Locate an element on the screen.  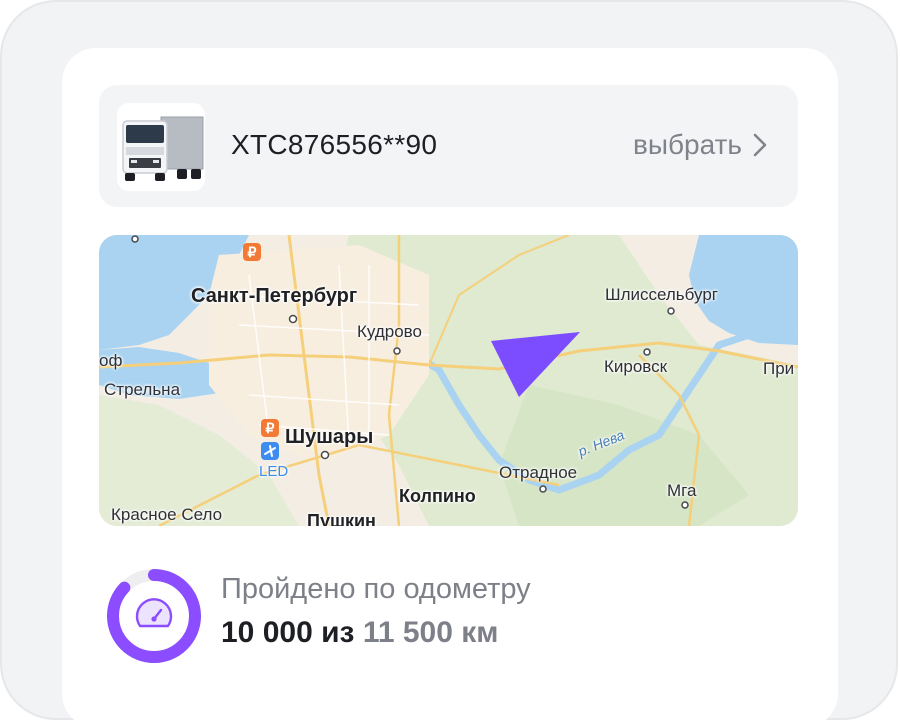
map-label-led: LED is located at coordinates (274, 471).